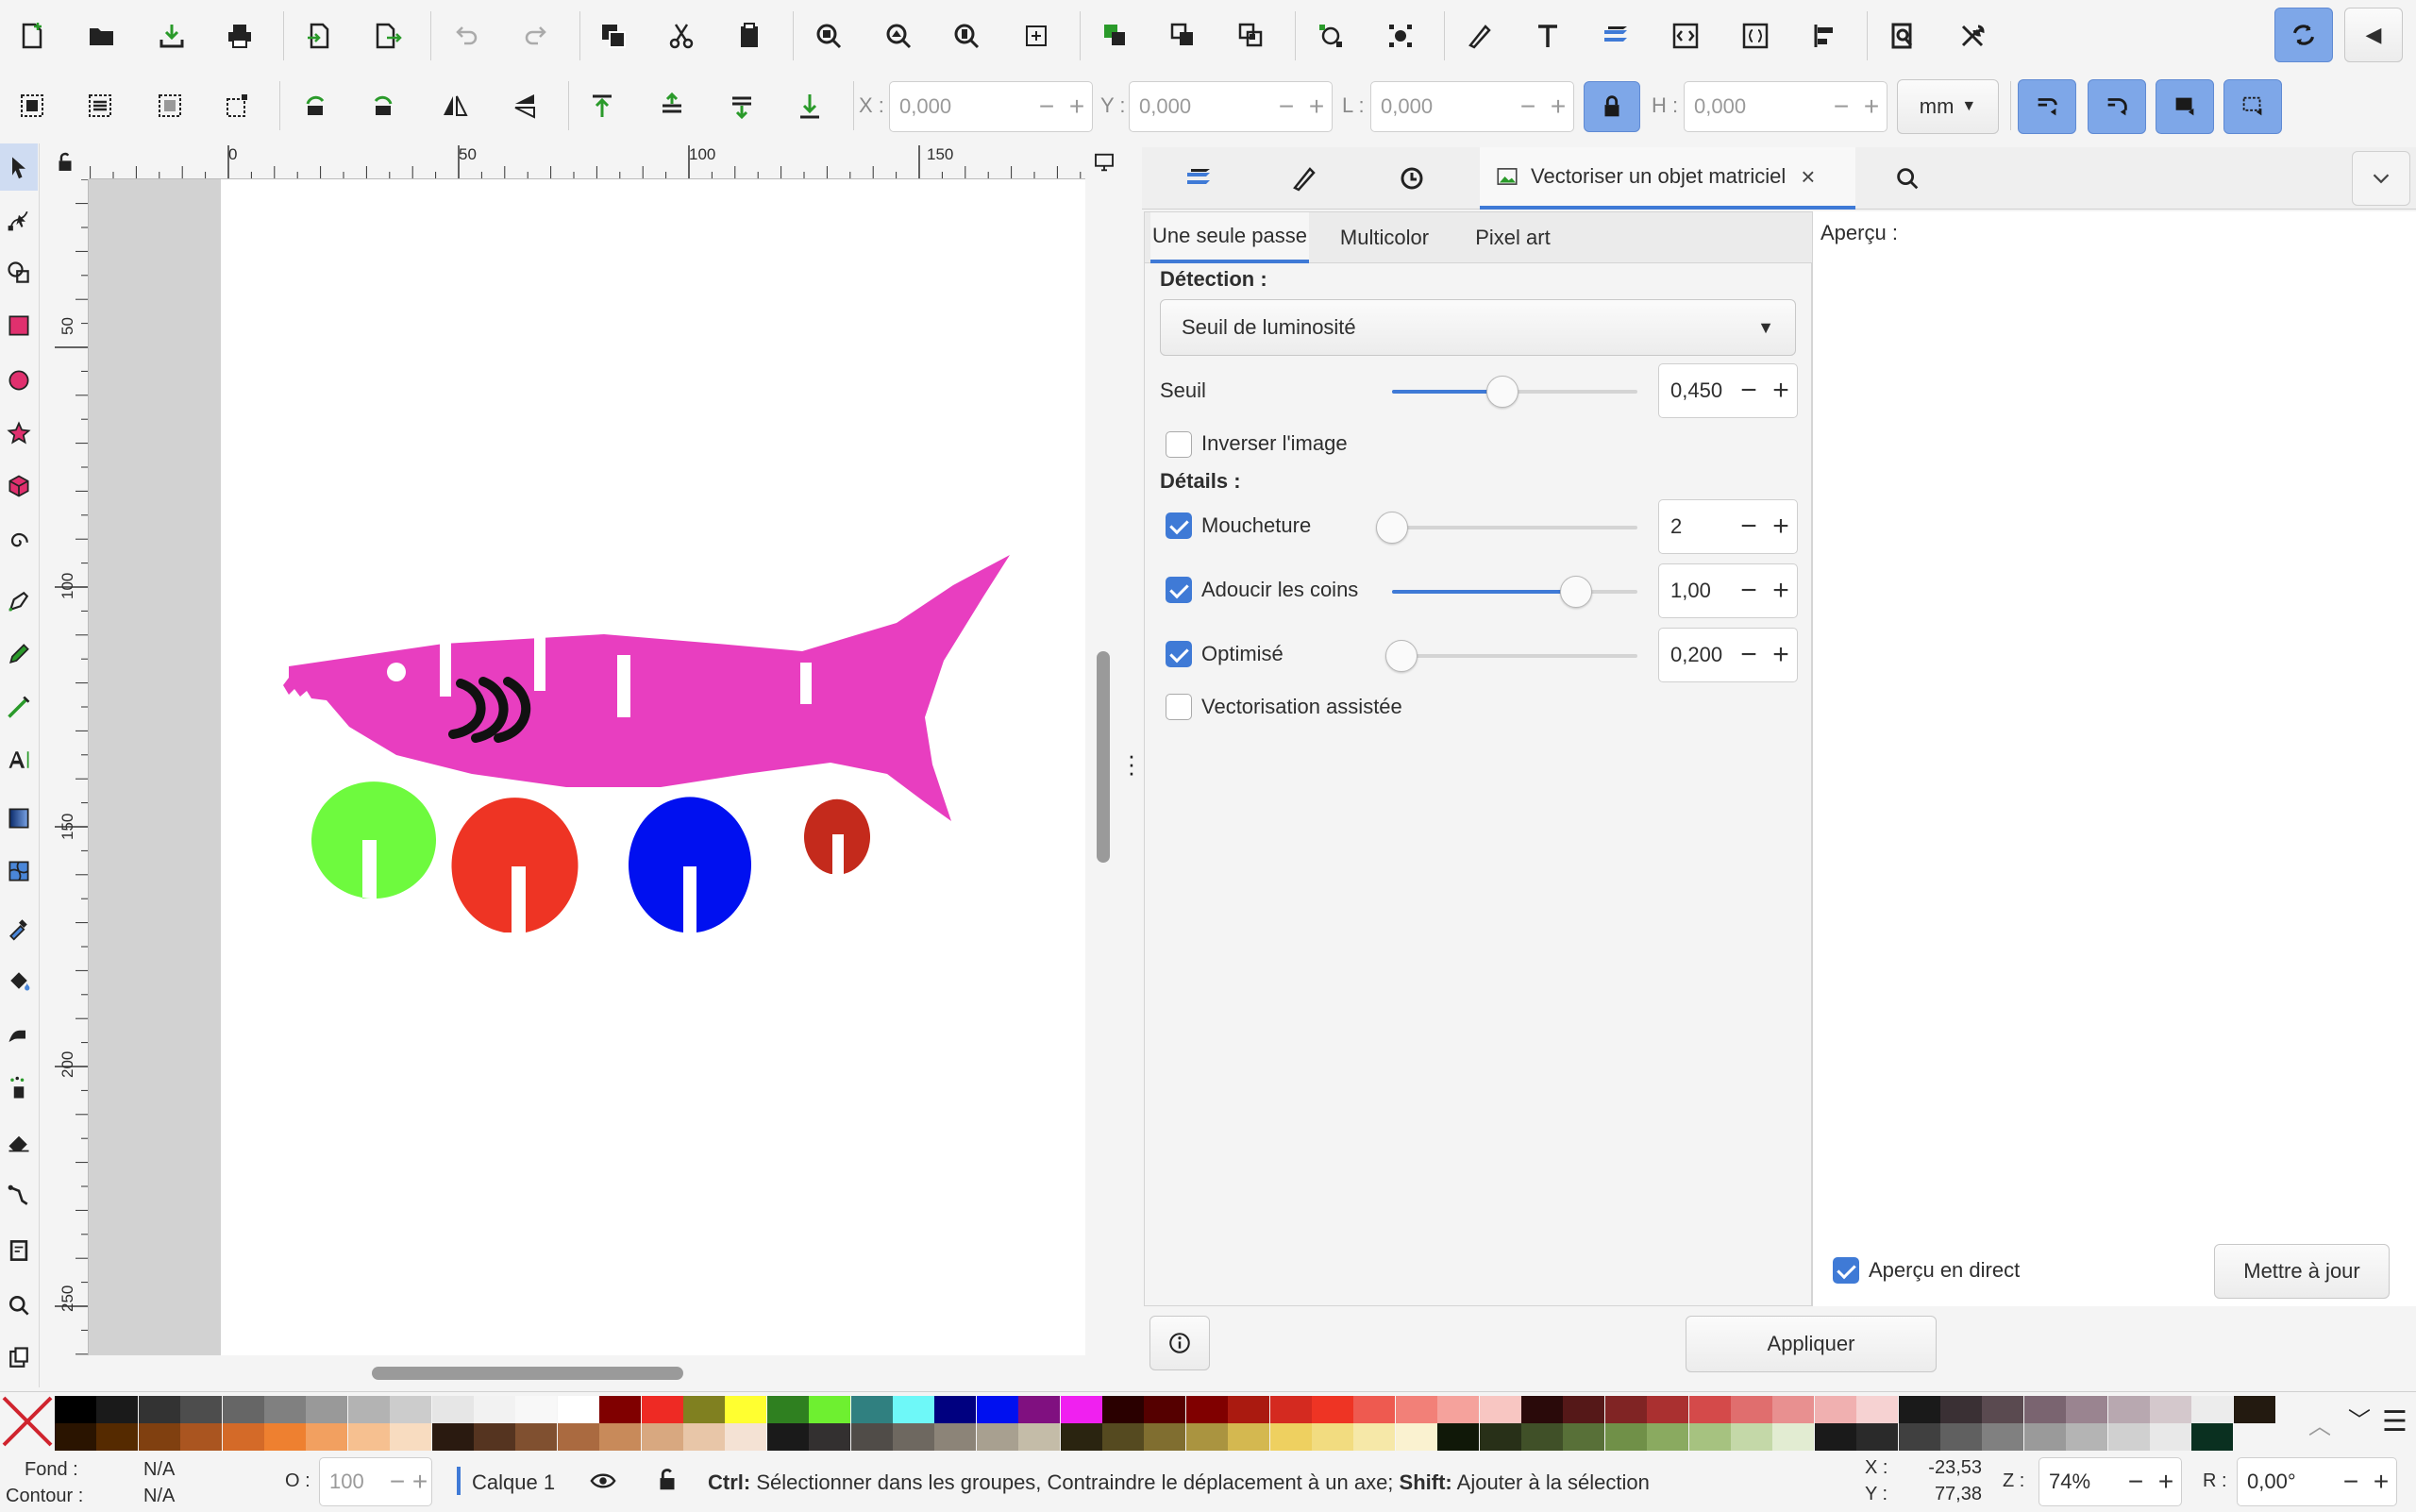  What do you see at coordinates (19, 927) in the screenshot?
I see `dropper-tool-icon` at bounding box center [19, 927].